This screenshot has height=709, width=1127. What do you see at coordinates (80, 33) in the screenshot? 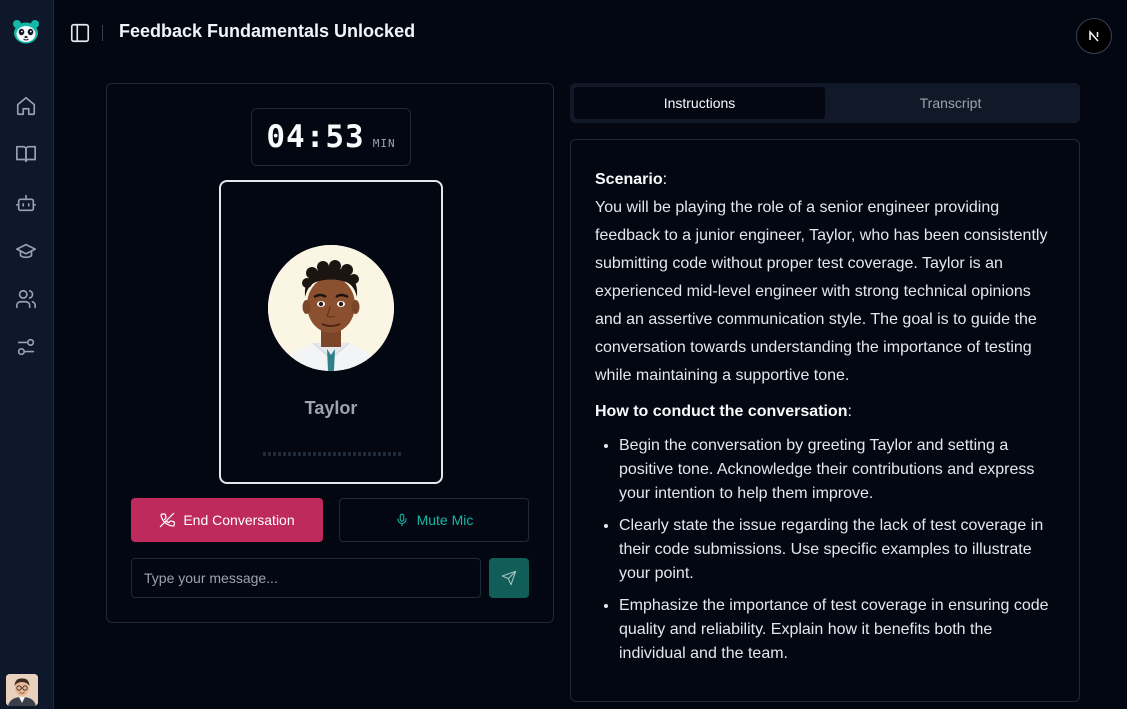
I see `sidebar-toggle-icon` at bounding box center [80, 33].